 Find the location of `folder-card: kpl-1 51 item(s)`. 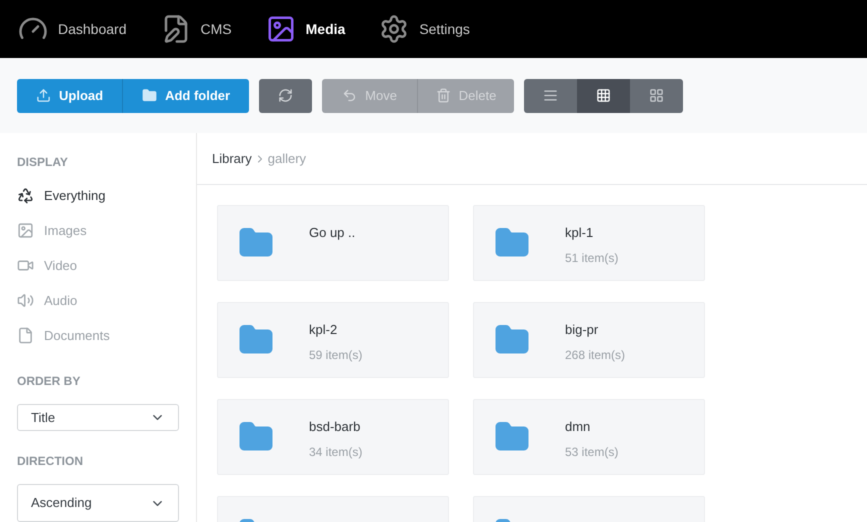

folder-card: kpl-1 51 item(s) is located at coordinates (589, 243).